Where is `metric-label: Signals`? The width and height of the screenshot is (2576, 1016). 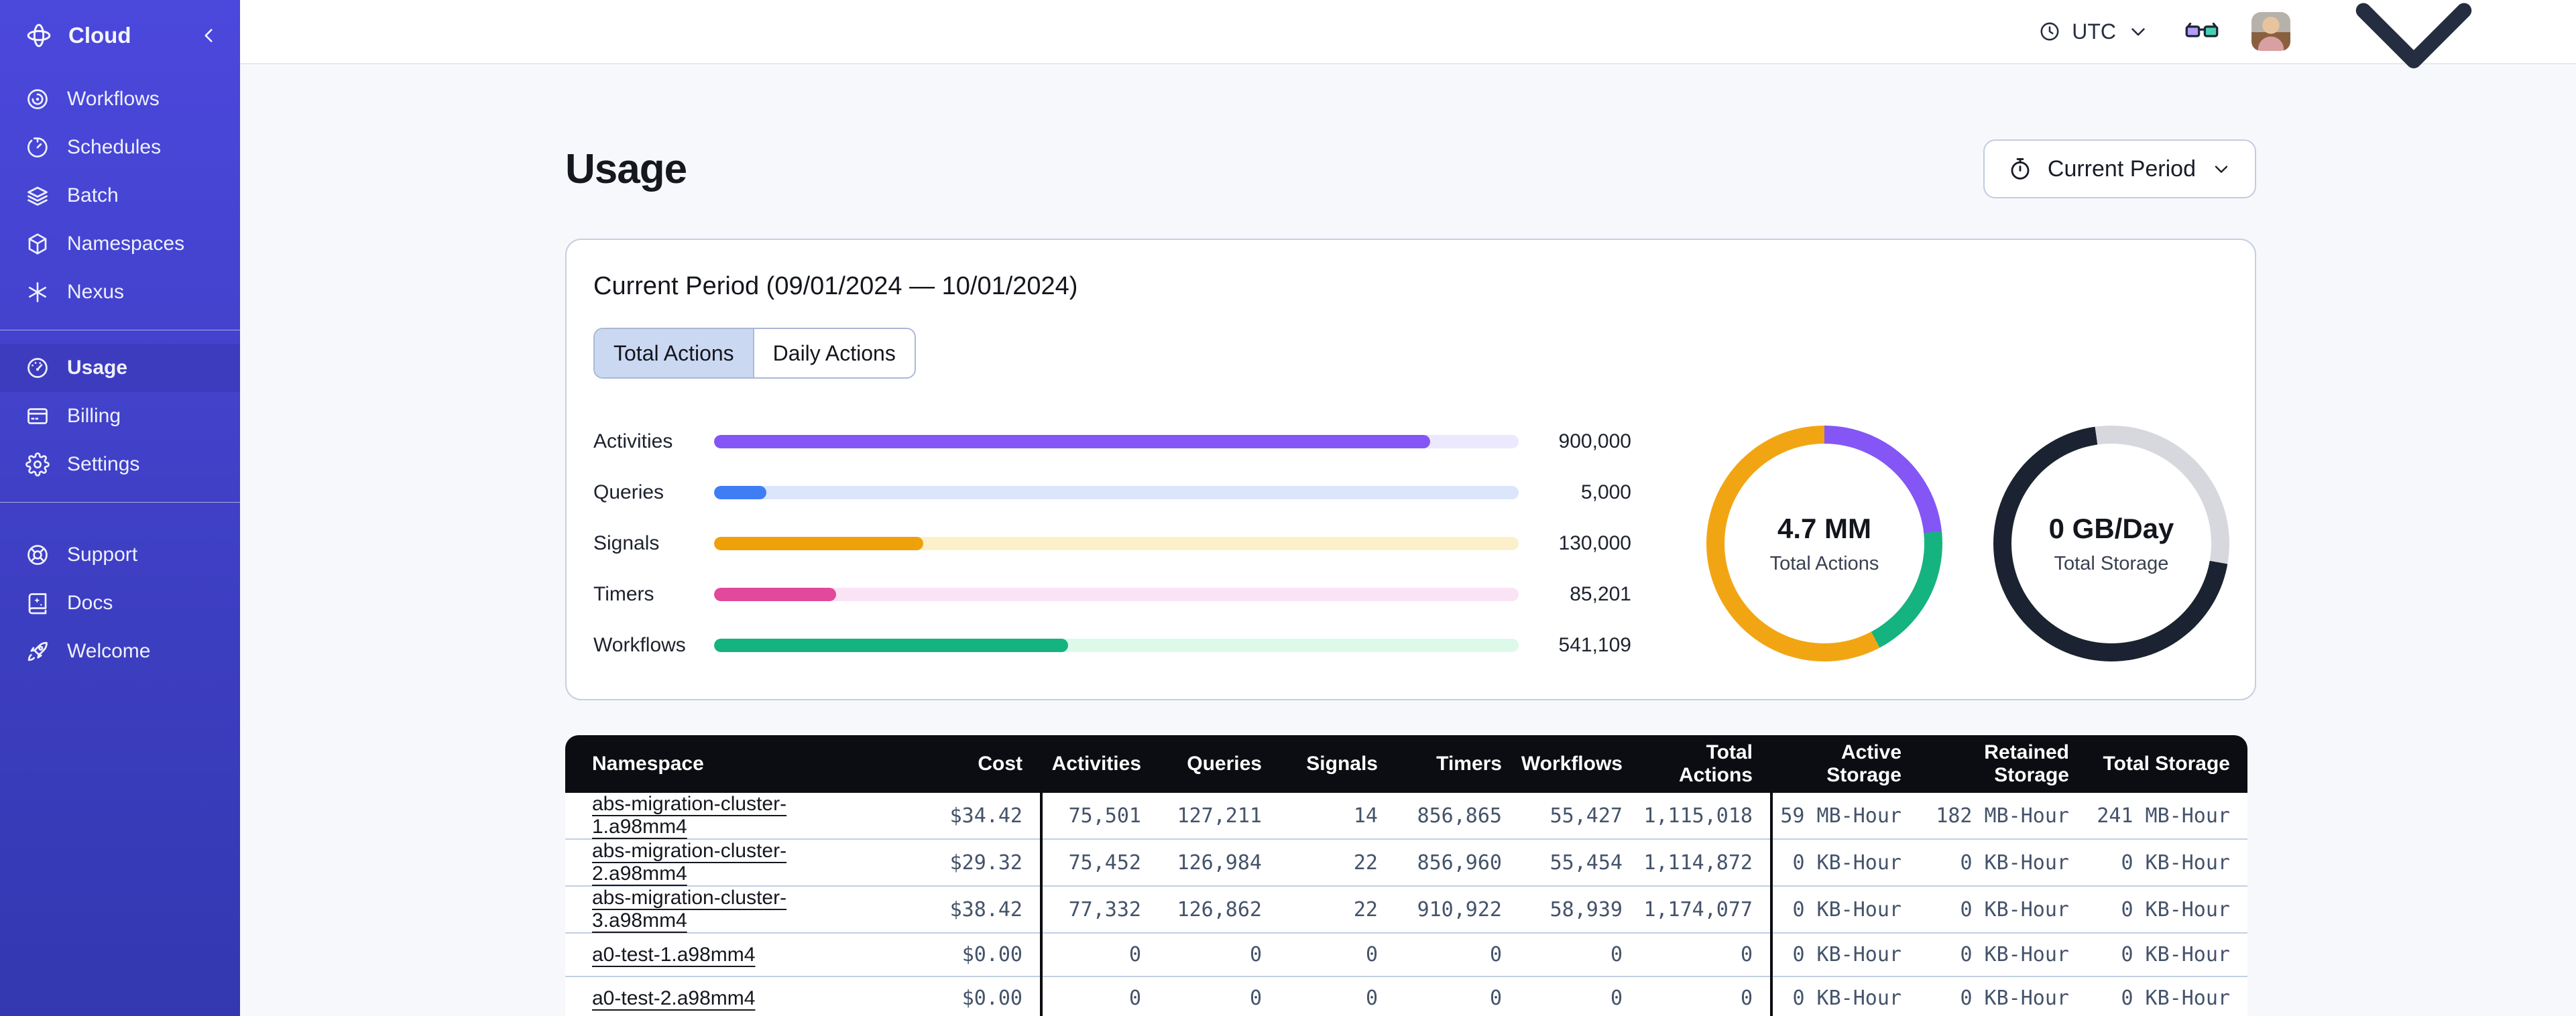
metric-label: Signals is located at coordinates (626, 543).